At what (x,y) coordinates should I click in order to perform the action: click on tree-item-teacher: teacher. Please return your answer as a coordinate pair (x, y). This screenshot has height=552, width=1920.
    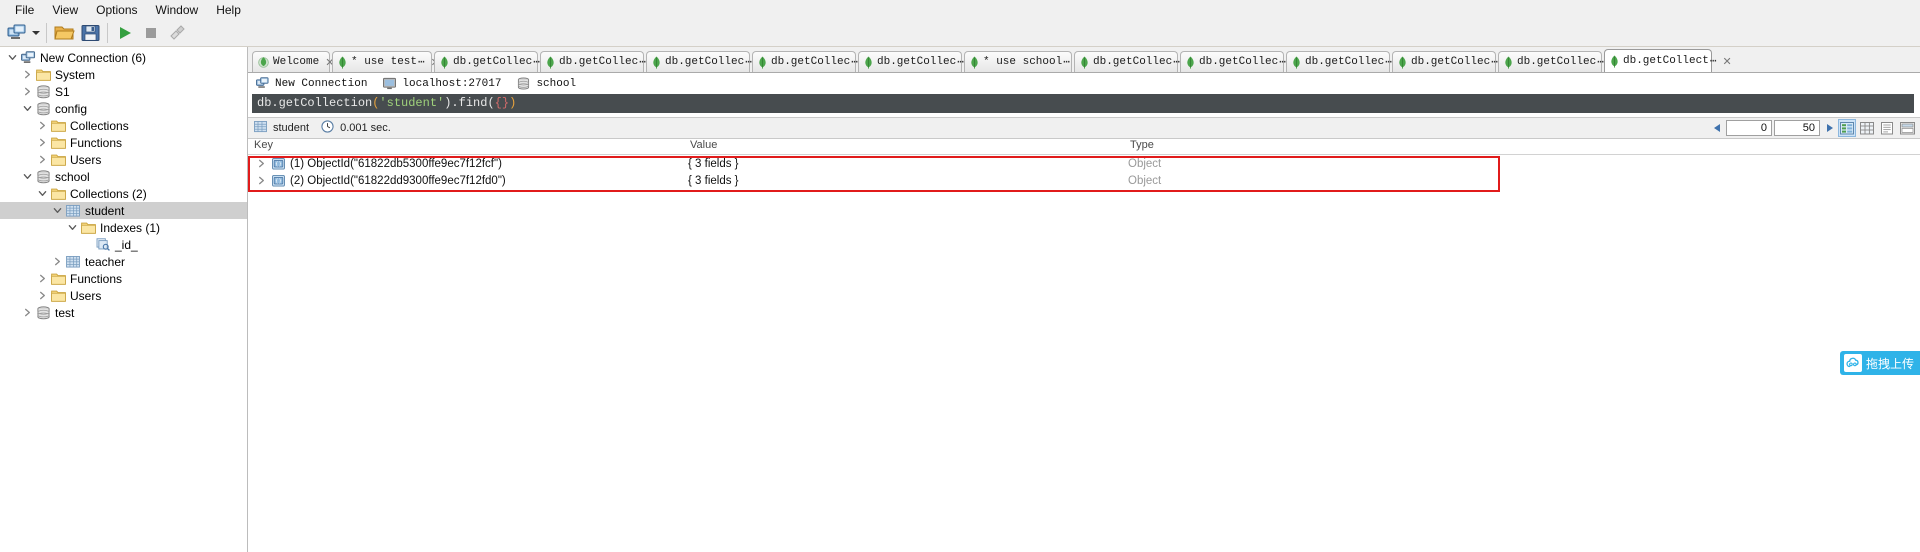
    Looking at the image, I should click on (123, 261).